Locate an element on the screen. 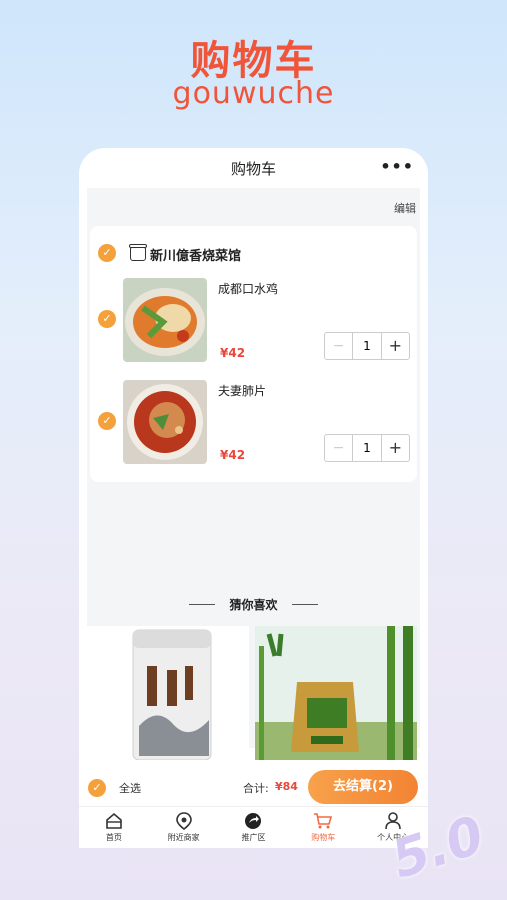 Image resolution: width=507 pixels, height=900 pixels. total-value: ¥84 is located at coordinates (286, 786).